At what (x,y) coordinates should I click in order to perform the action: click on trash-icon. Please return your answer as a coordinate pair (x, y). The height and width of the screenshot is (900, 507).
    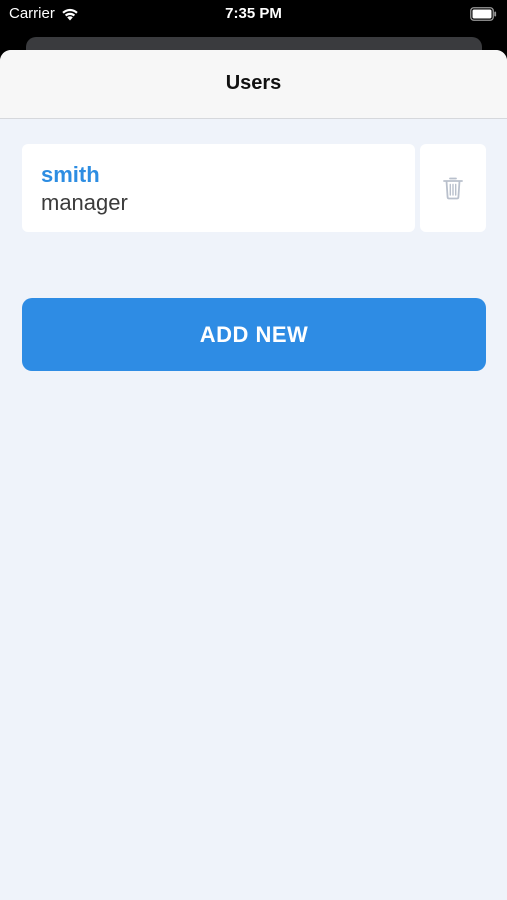
    Looking at the image, I should click on (453, 188).